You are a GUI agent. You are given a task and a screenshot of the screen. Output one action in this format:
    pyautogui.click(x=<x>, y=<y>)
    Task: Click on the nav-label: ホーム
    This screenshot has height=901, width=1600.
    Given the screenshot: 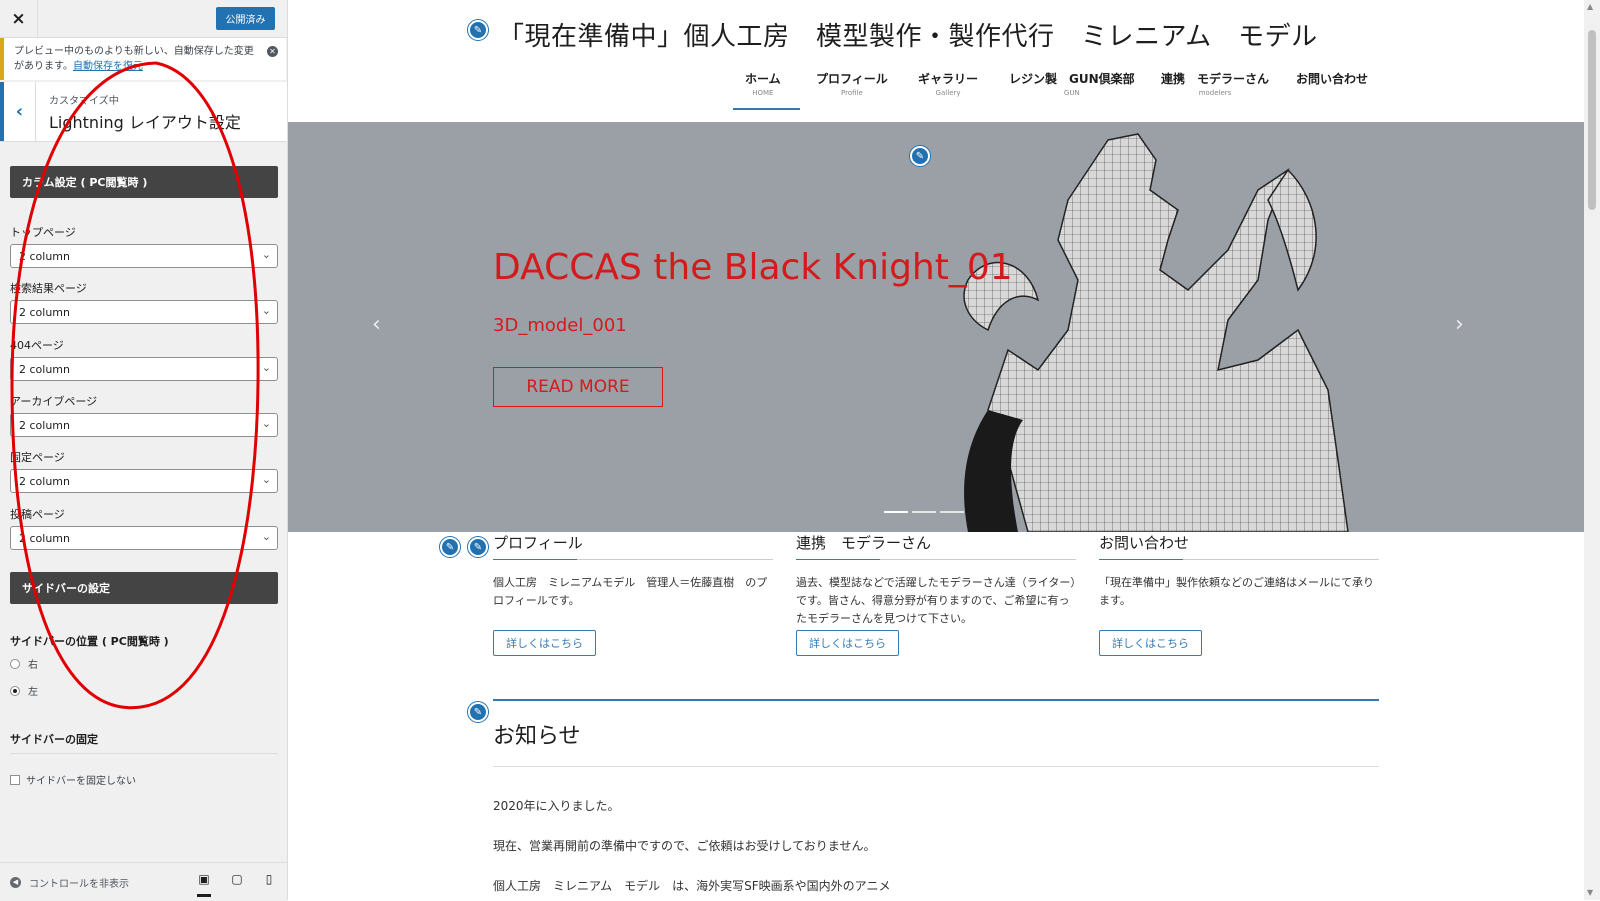 What is the action you would take?
    pyautogui.click(x=763, y=79)
    